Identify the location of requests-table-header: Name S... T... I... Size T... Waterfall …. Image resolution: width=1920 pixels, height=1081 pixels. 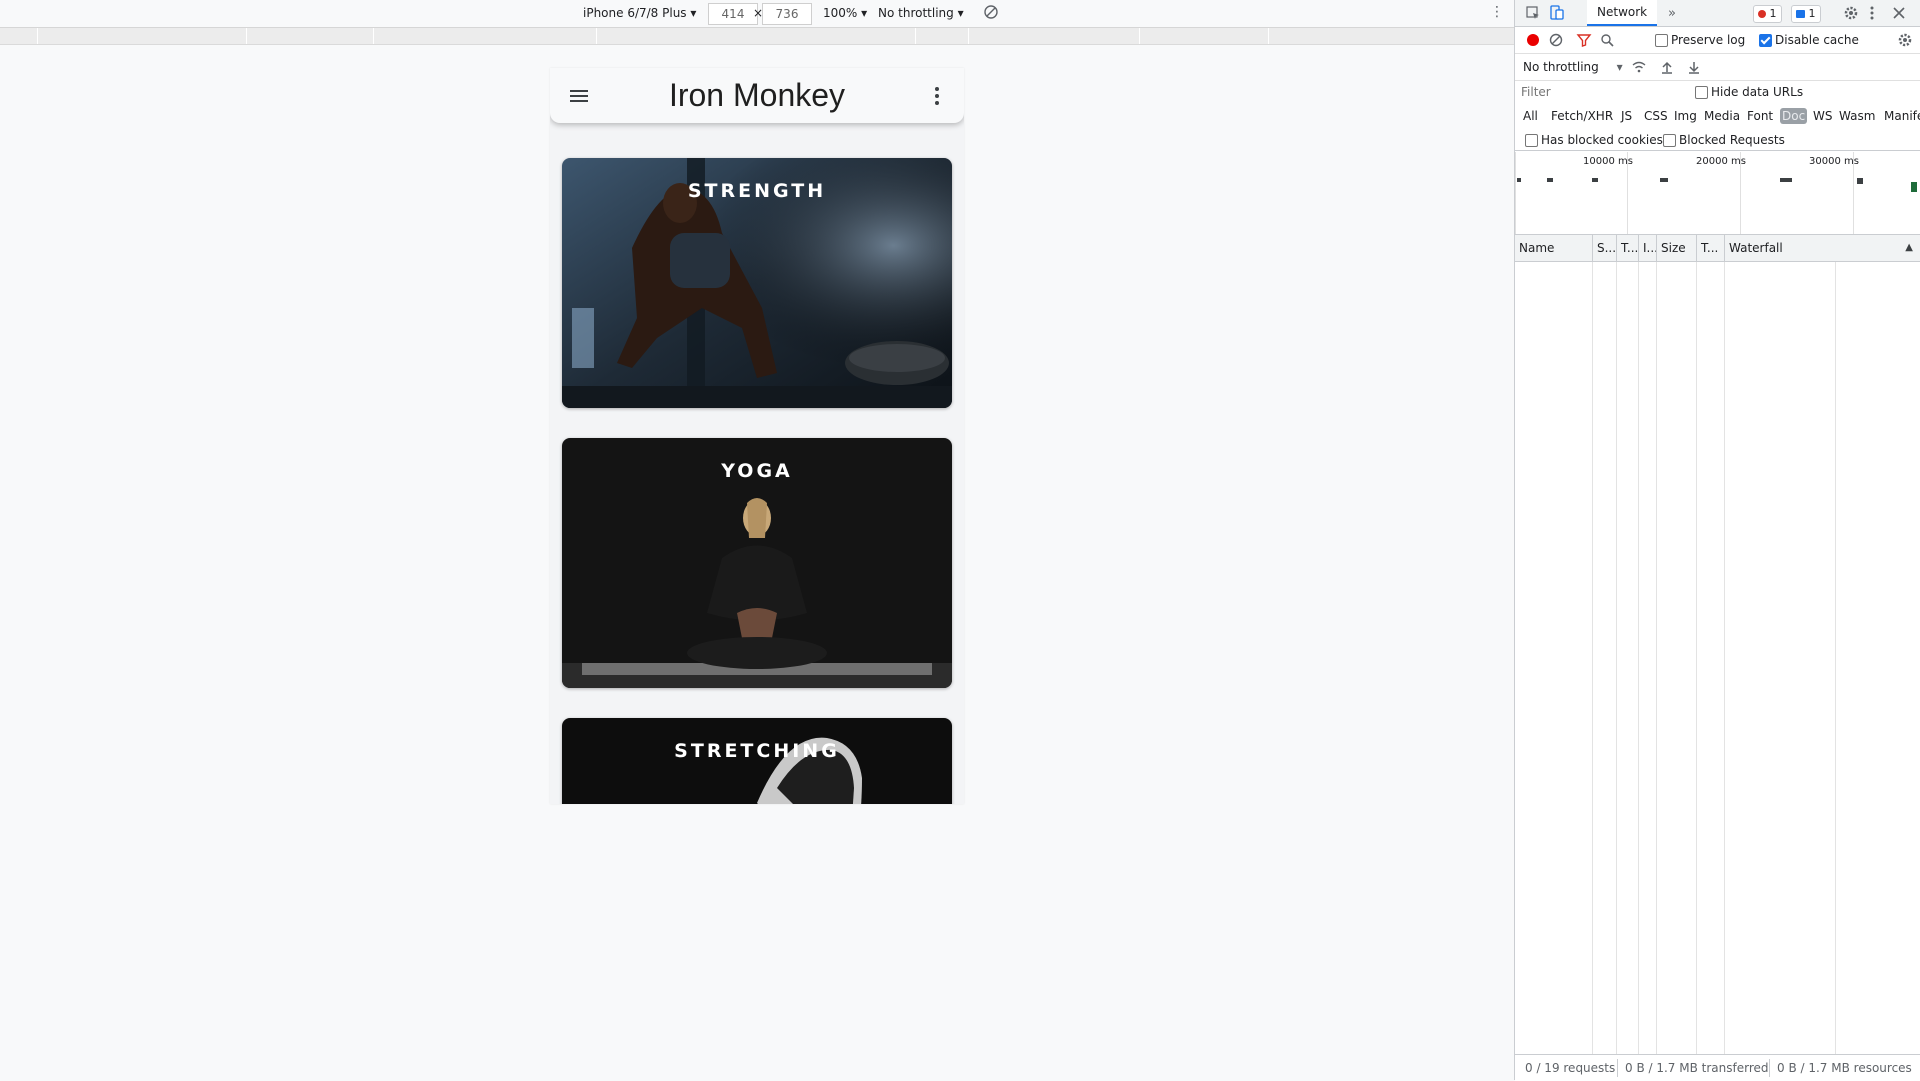
(1717, 248).